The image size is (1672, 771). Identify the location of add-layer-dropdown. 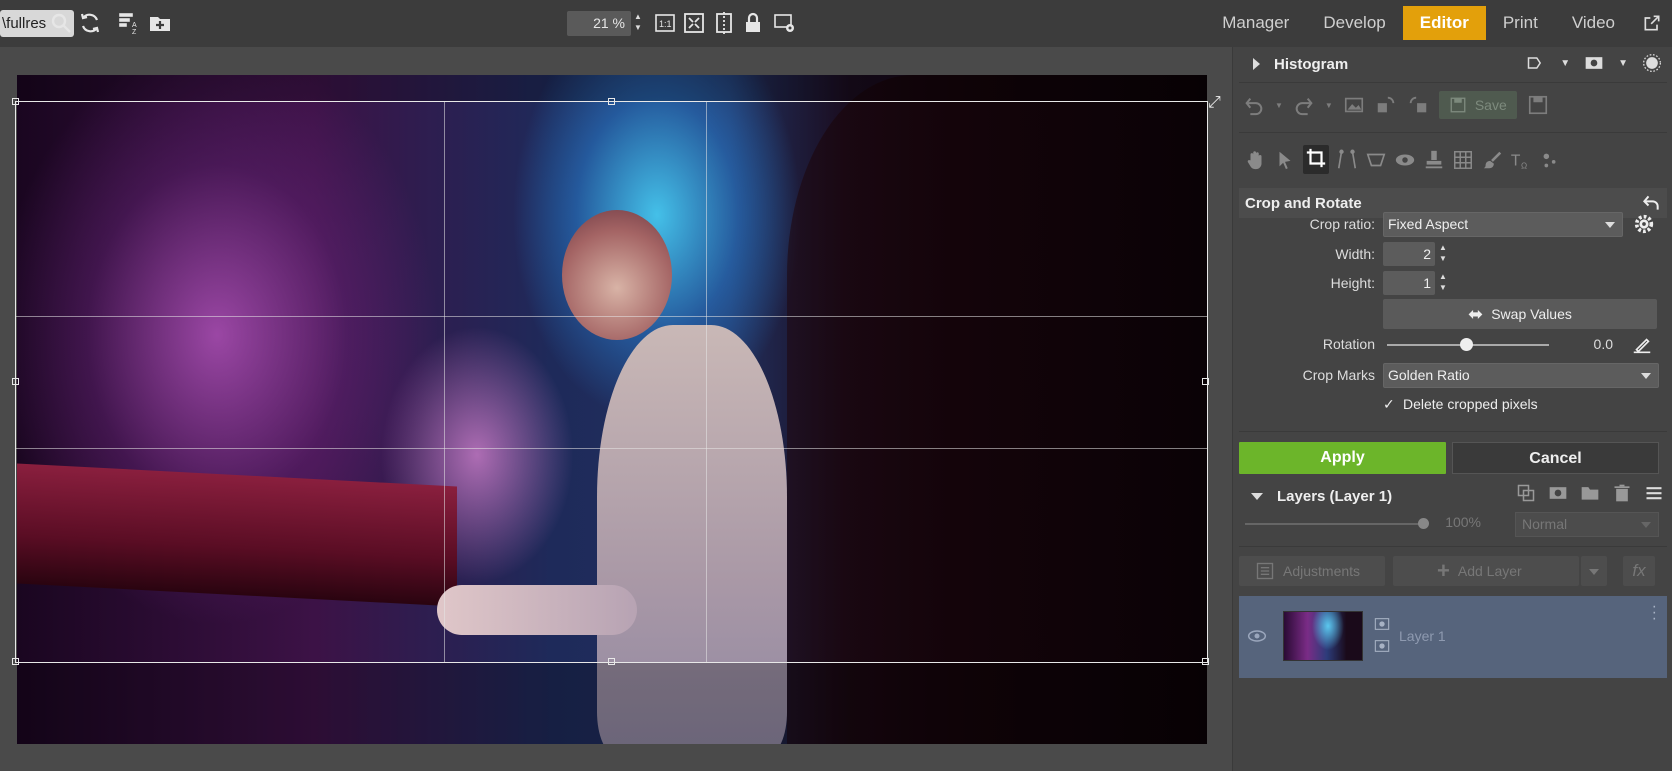
(1594, 571).